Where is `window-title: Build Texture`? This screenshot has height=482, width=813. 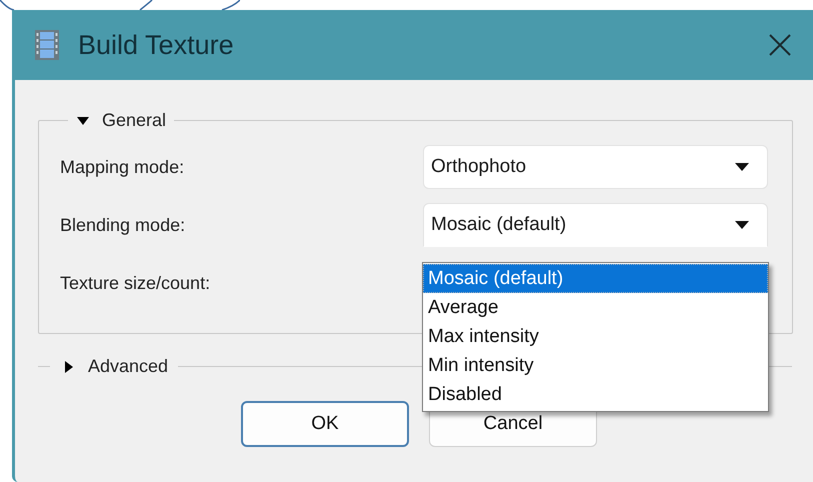 window-title: Build Texture is located at coordinates (156, 45).